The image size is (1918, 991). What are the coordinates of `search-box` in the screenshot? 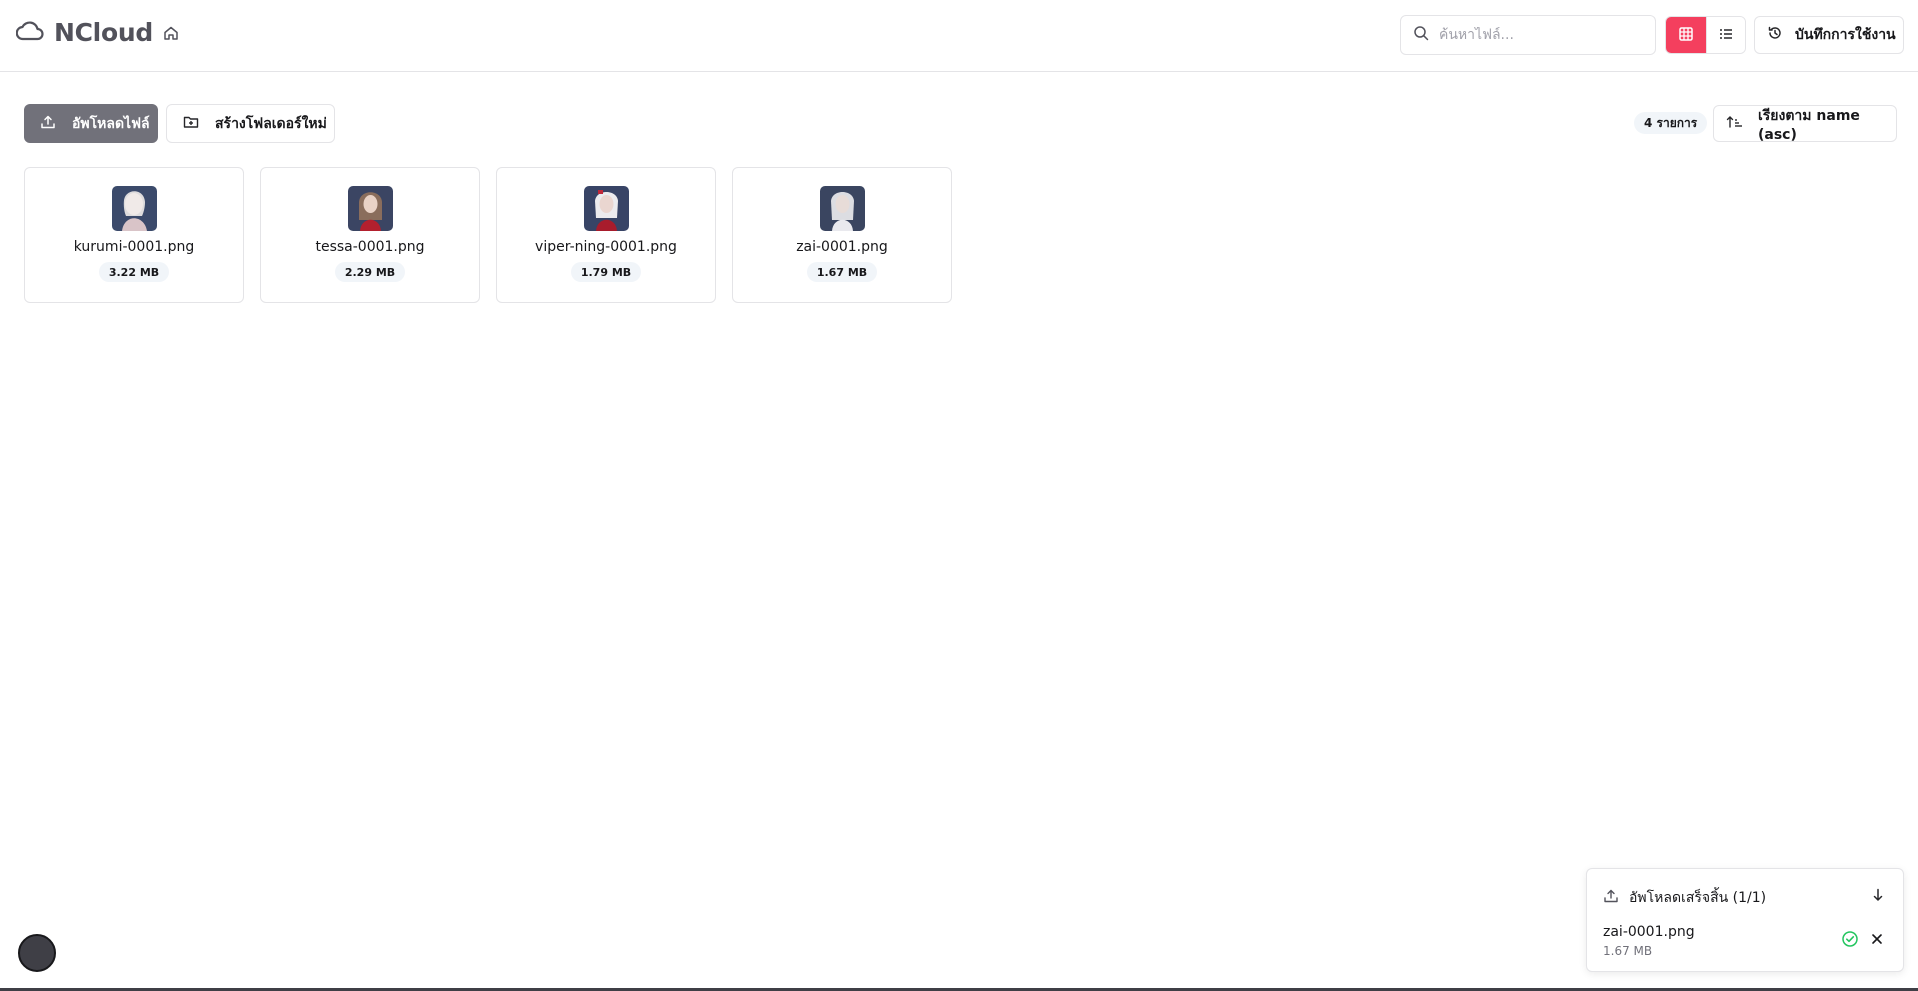 It's located at (1528, 35).